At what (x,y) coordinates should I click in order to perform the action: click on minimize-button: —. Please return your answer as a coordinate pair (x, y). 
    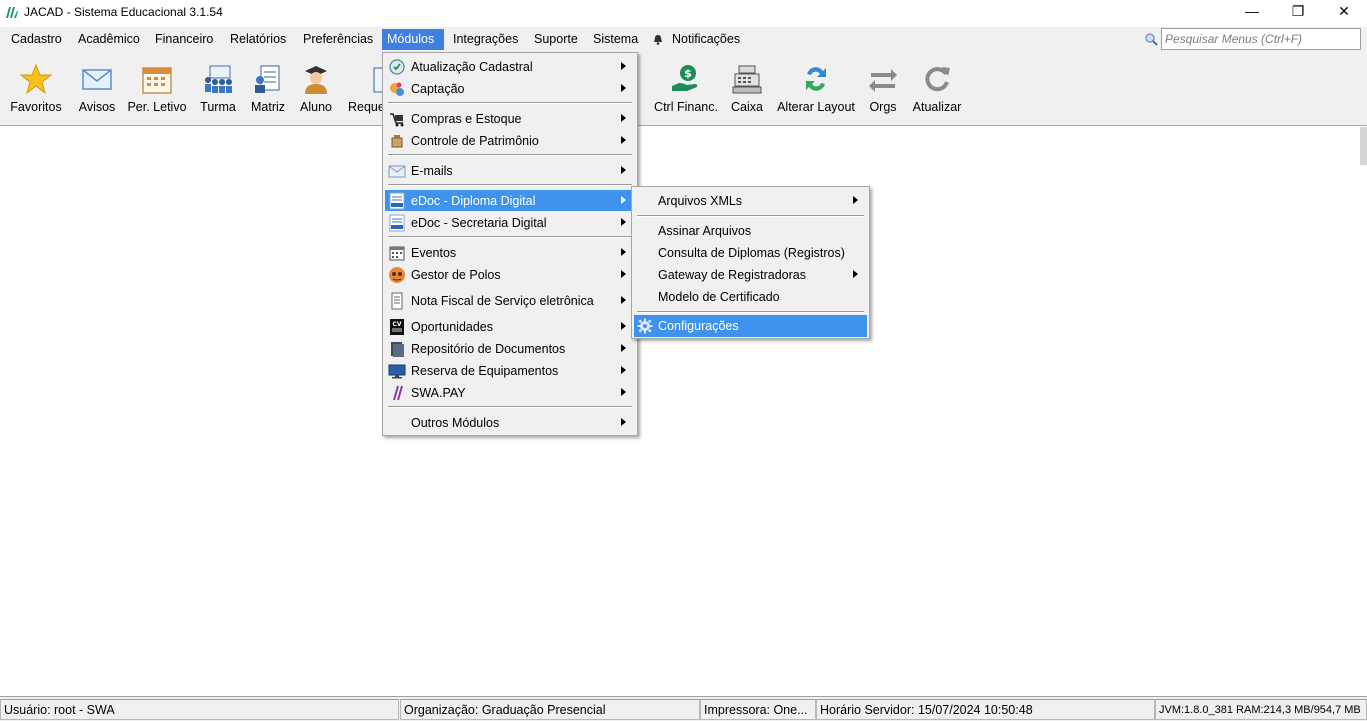
    Looking at the image, I should click on (1252, 11).